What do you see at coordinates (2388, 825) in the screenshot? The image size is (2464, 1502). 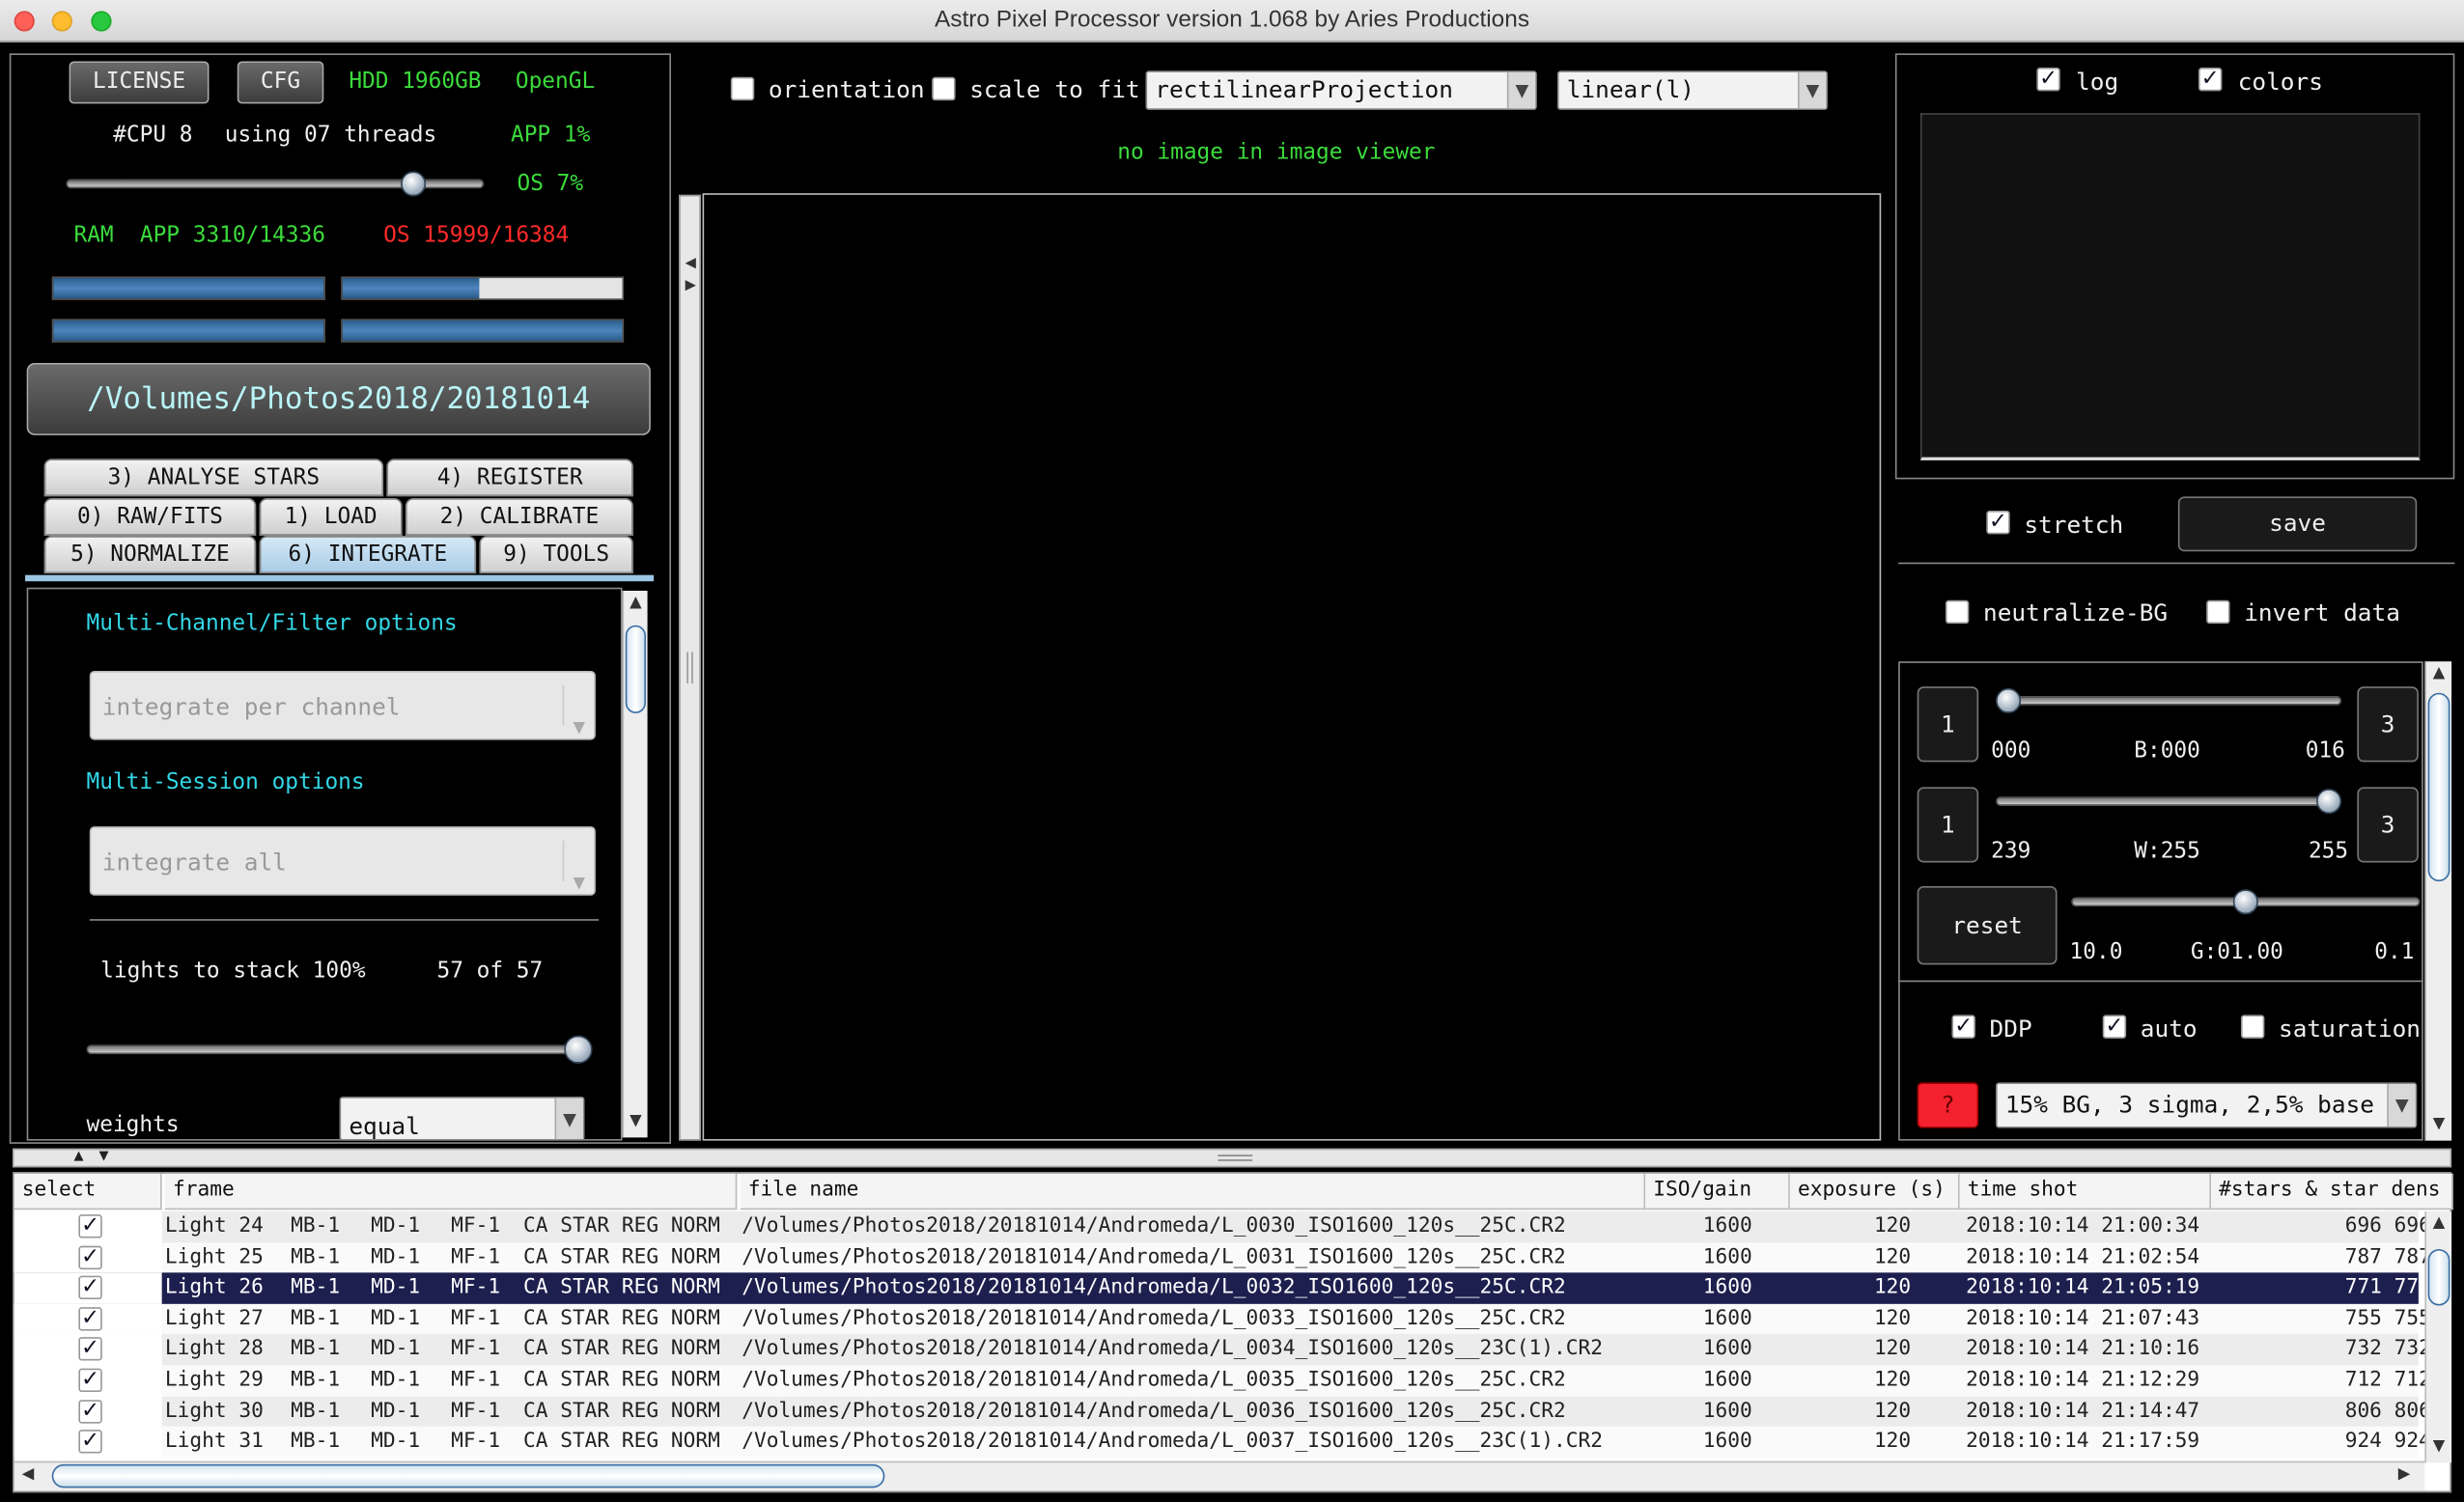 I see `white-point-increase-button: 3` at bounding box center [2388, 825].